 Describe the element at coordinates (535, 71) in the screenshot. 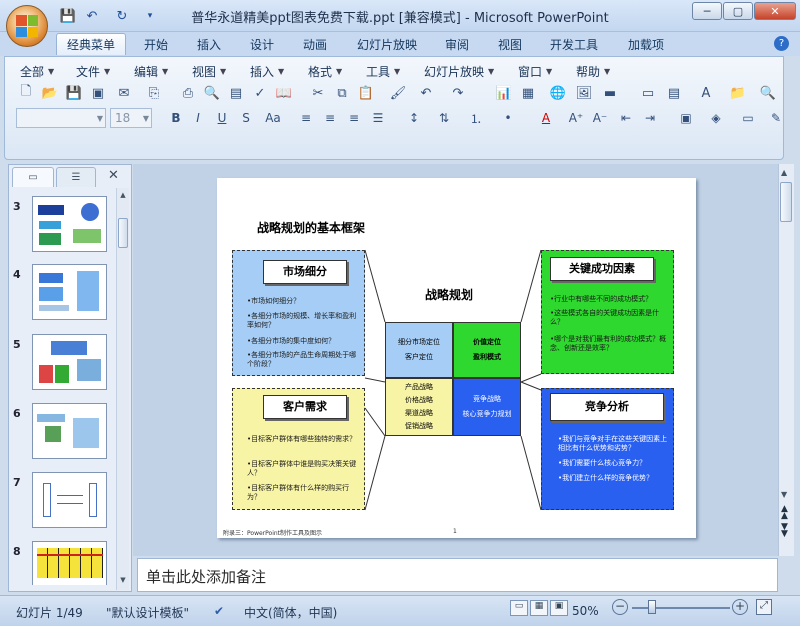

I see `menu-window: 窗口 ▼` at that location.